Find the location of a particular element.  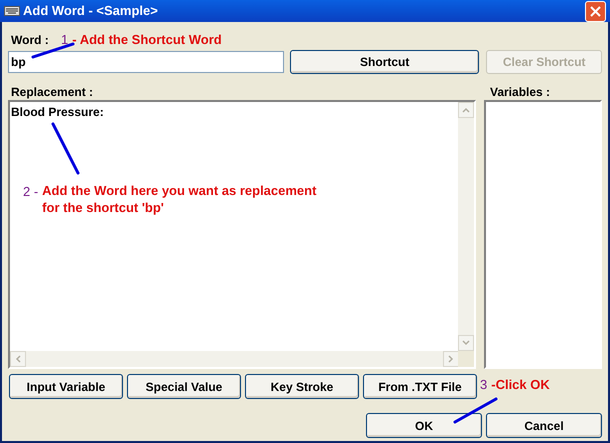

horizontal-scrollbar is located at coordinates (234, 359).